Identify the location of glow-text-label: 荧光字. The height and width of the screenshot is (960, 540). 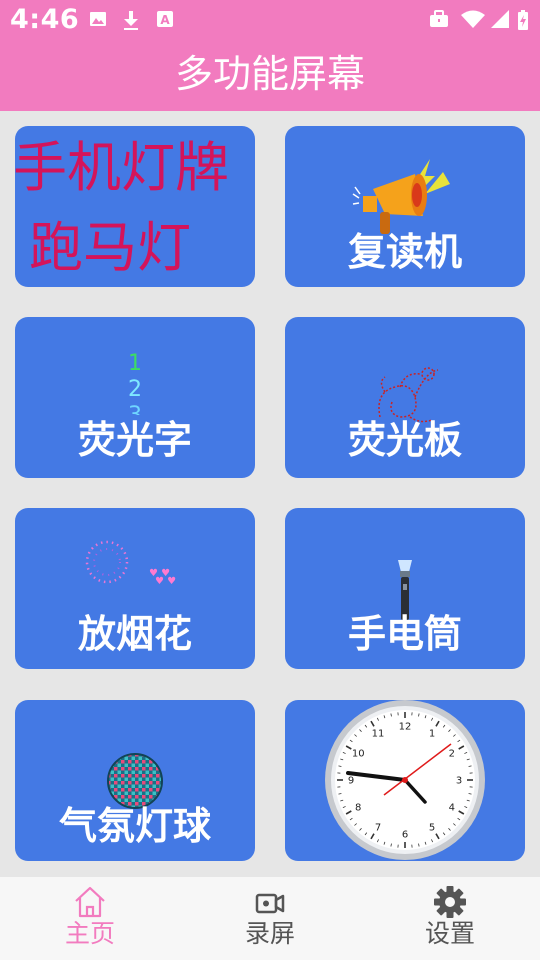
(134, 440).